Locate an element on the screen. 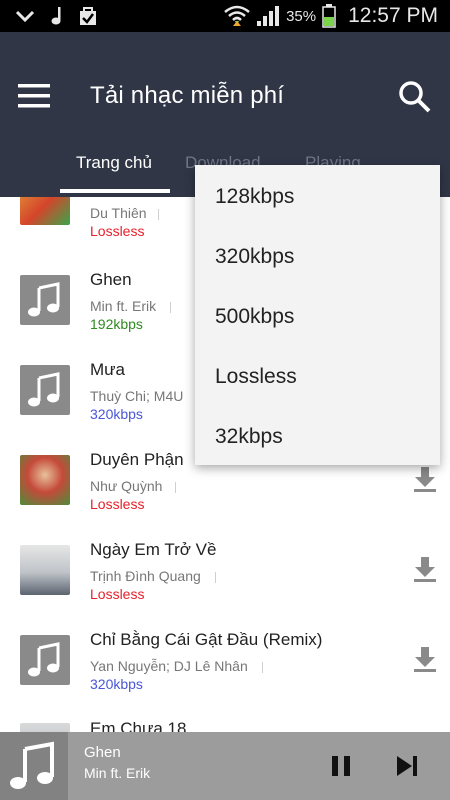 The width and height of the screenshot is (450, 800). song-artist: Như Quỳnh is located at coordinates (126, 486).